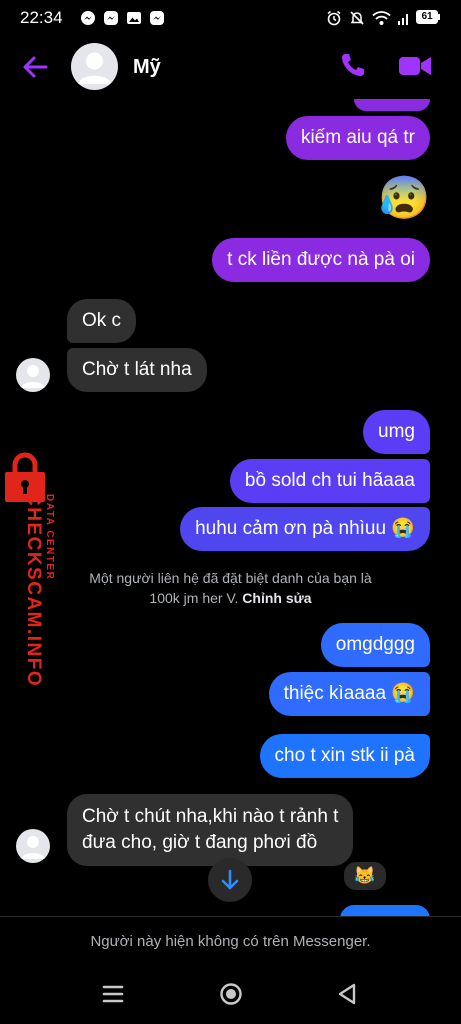 The width and height of the screenshot is (461, 1024). What do you see at coordinates (49, 537) in the screenshot?
I see `watermark-line-1: DATA CENTER` at bounding box center [49, 537].